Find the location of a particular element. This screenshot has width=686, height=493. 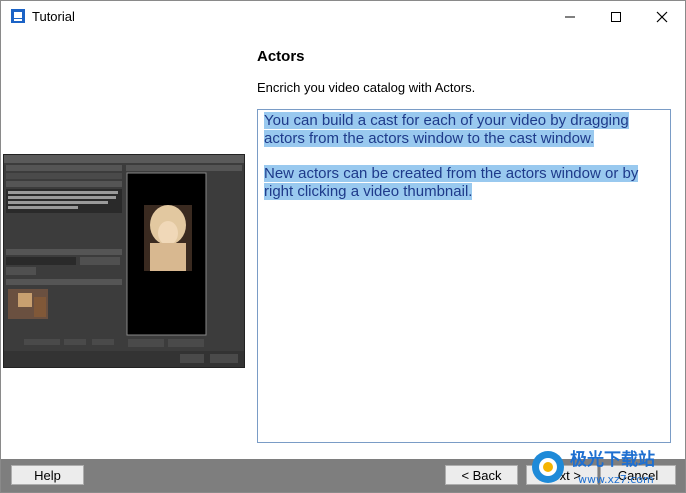

close-button is located at coordinates (662, 16).